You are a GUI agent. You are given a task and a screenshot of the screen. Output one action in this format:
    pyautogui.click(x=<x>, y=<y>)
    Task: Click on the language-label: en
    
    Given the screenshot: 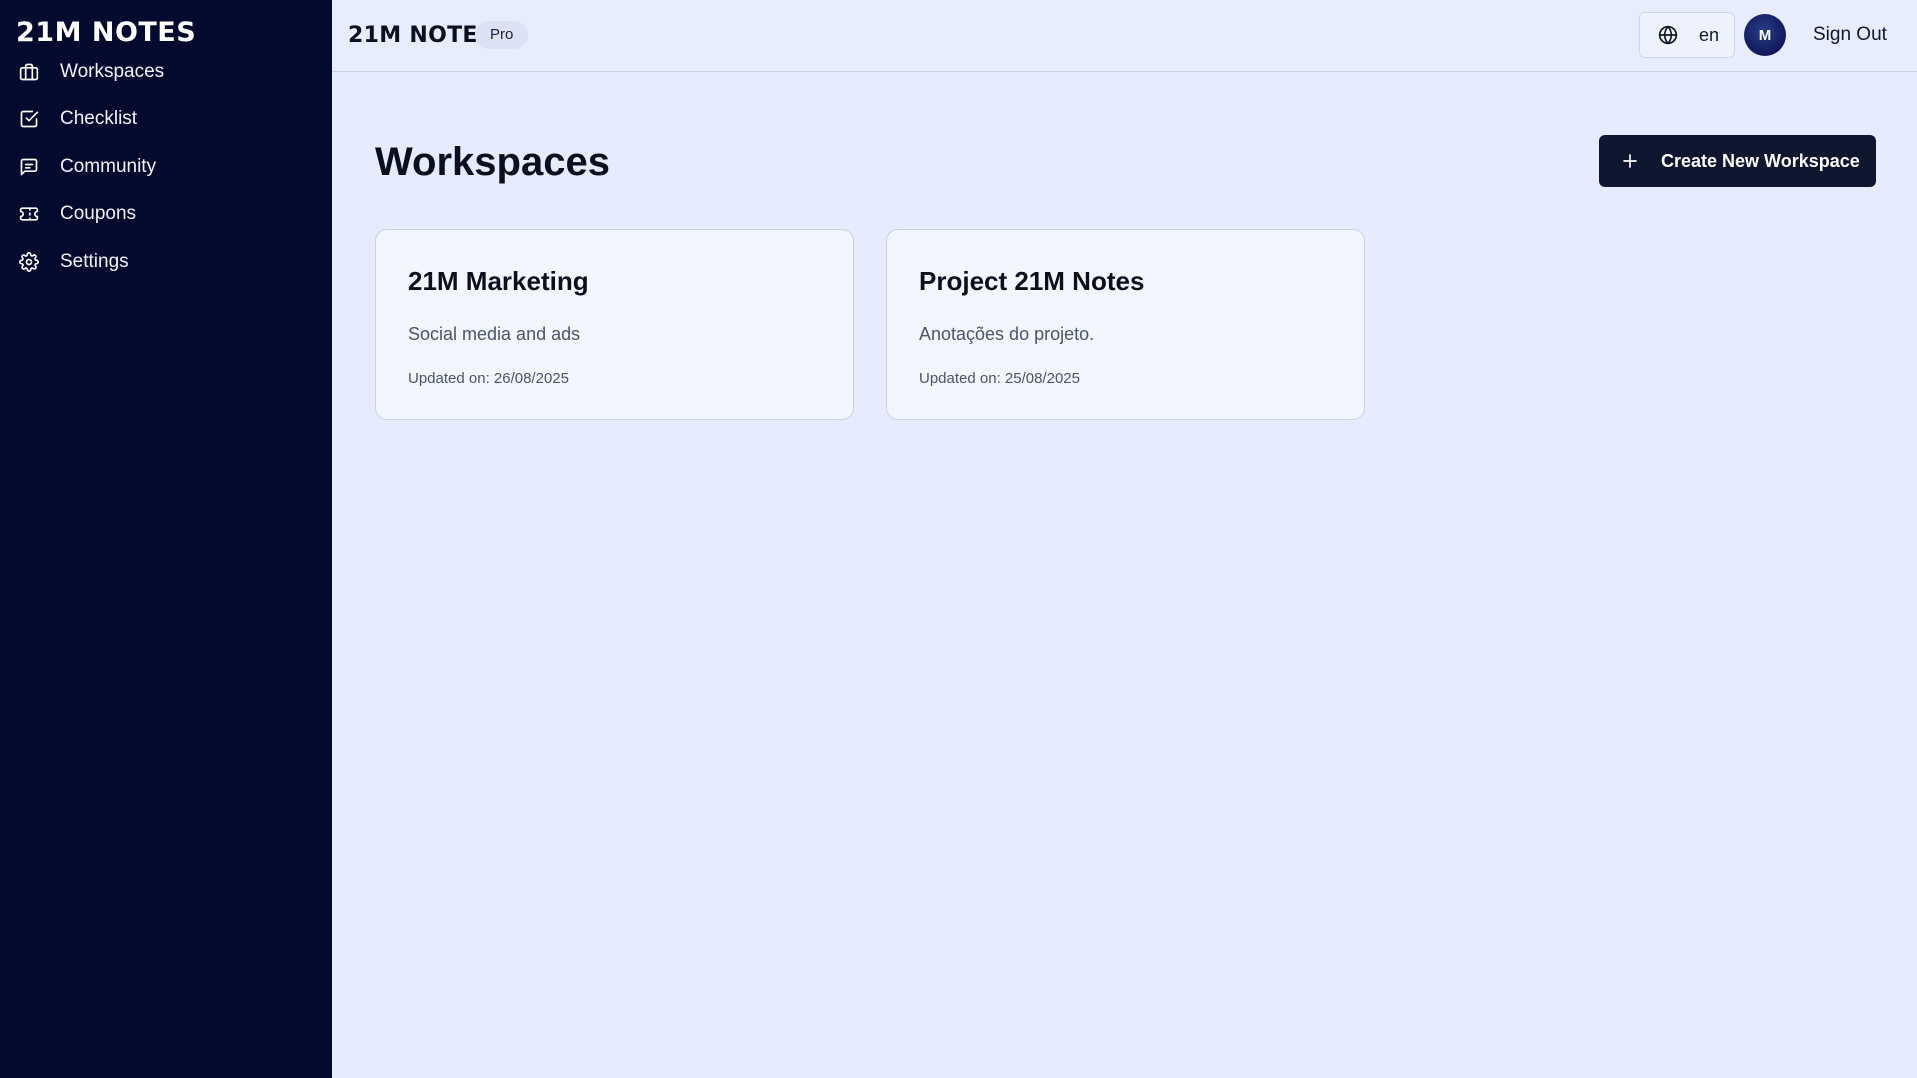 What is the action you would take?
    pyautogui.click(x=1709, y=34)
    